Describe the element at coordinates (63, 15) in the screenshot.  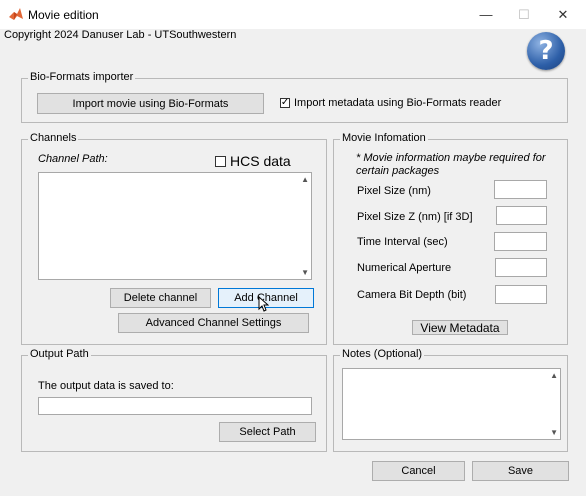
I see `window-title: Movie edition` at that location.